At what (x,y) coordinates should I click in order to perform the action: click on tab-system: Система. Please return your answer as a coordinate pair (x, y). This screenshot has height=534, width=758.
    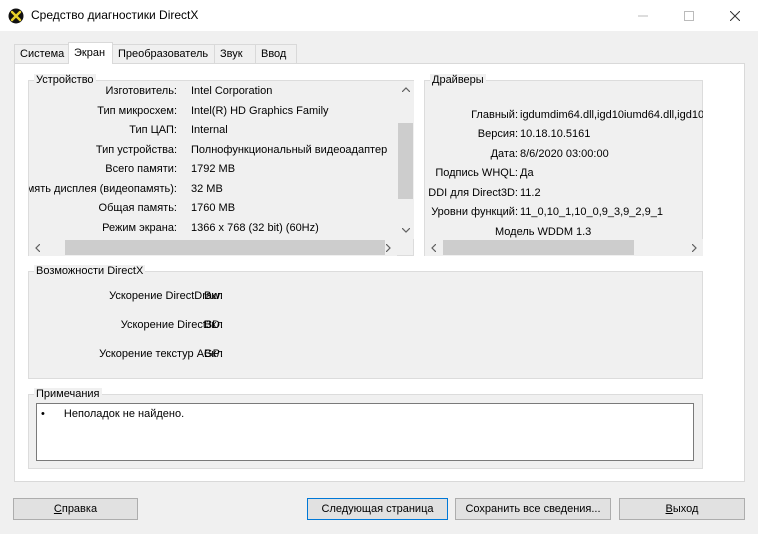
    Looking at the image, I should click on (42, 53).